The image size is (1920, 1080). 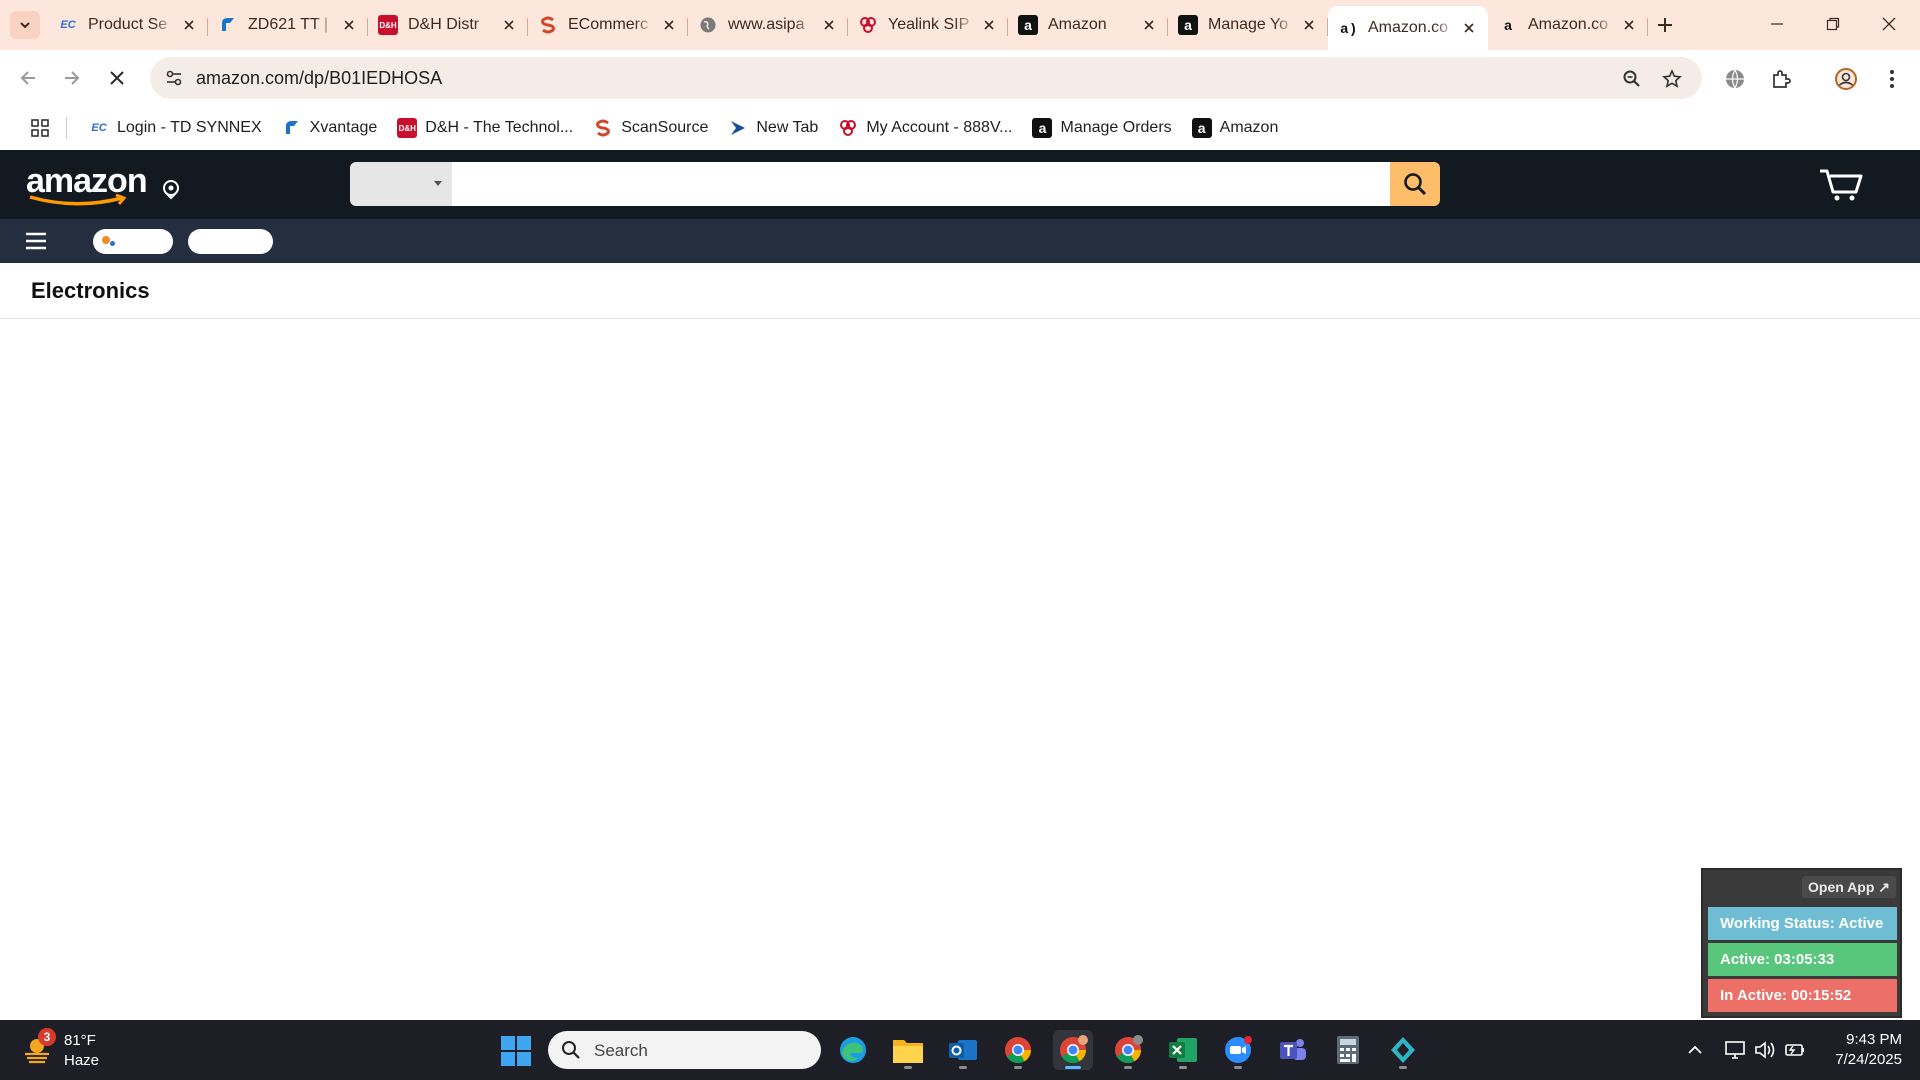 I want to click on browser-tab: Yealink SIP, so click(x=928, y=25).